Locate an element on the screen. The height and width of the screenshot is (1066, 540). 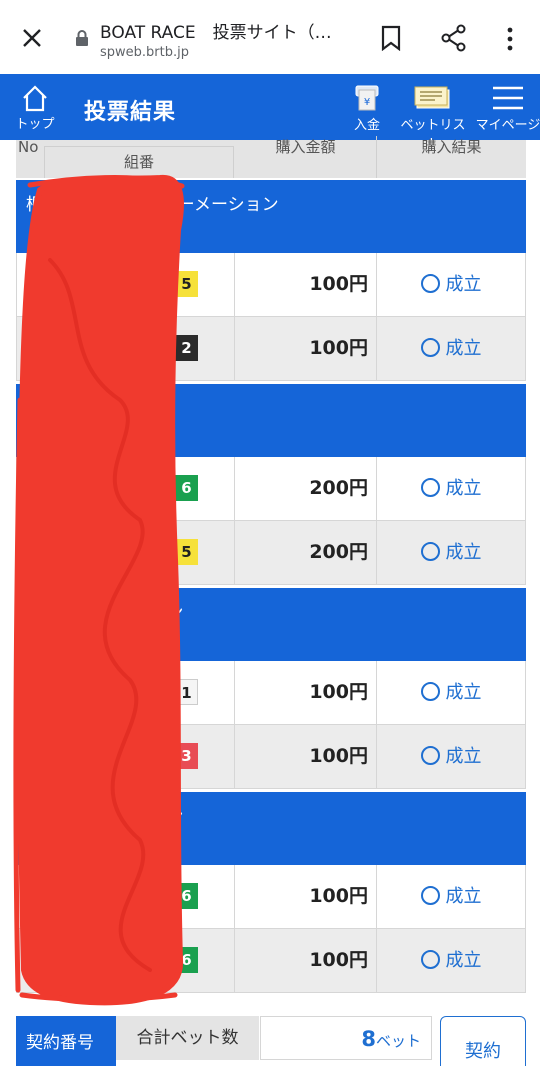
ticket-icon is located at coordinates (432, 97).